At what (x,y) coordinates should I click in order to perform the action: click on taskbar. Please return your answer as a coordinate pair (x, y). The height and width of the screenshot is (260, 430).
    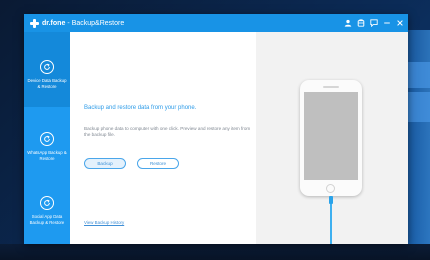
    Looking at the image, I should click on (215, 252).